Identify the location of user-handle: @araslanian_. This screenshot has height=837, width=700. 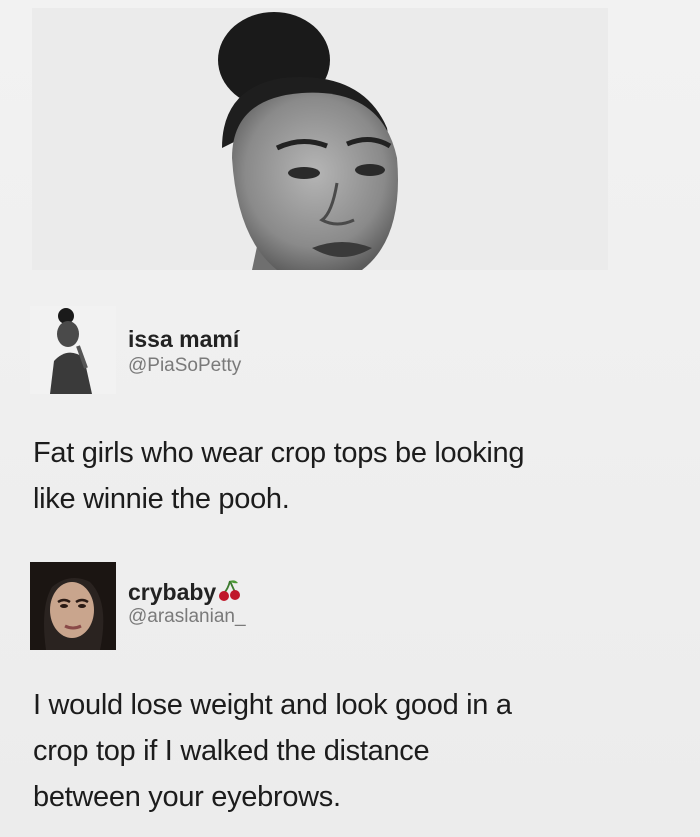
(187, 617).